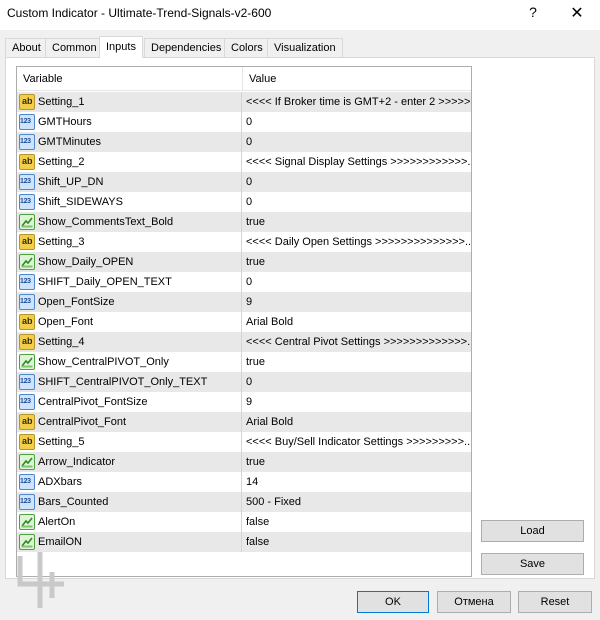 The height and width of the screenshot is (620, 600). What do you see at coordinates (105, 282) in the screenshot?
I see `variable-name: SHIFT_Daily_OPEN_TEXT` at bounding box center [105, 282].